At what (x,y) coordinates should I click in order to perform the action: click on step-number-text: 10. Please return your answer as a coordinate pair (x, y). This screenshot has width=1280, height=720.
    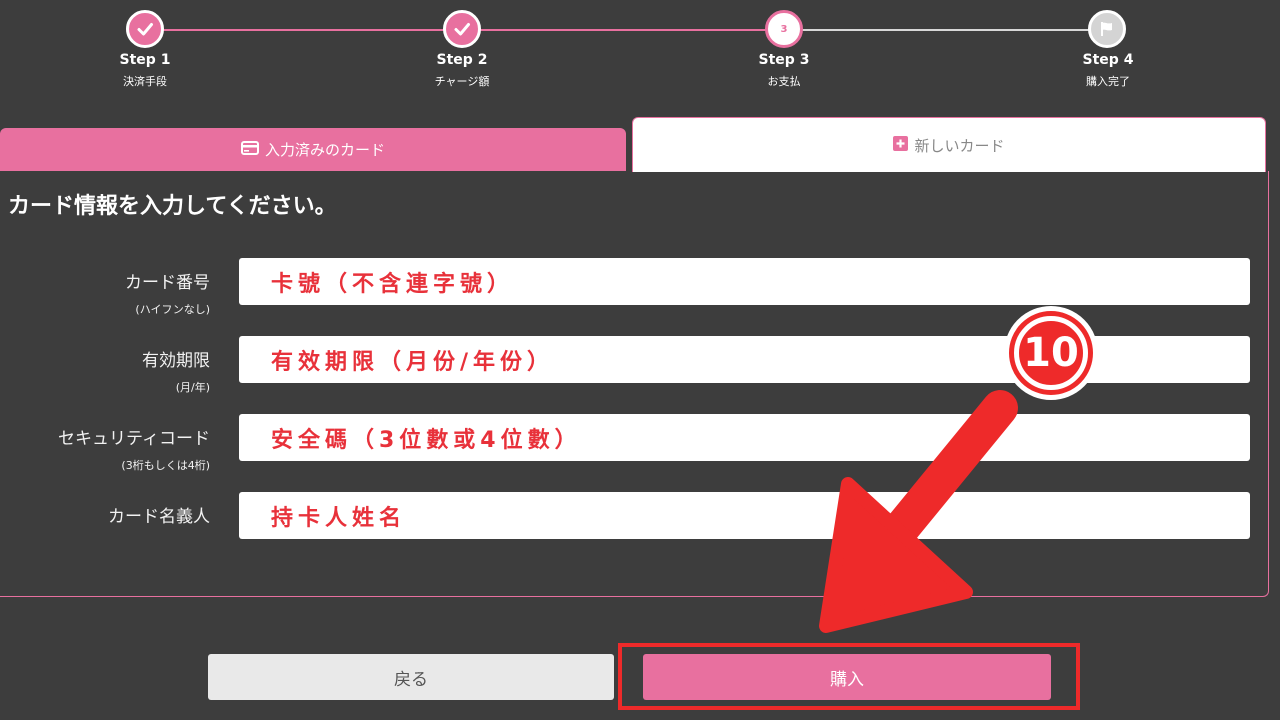
    Looking at the image, I should click on (1051, 353).